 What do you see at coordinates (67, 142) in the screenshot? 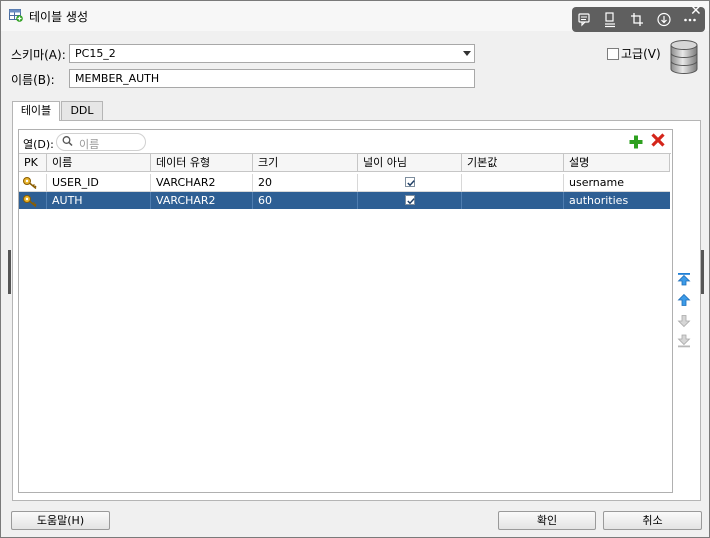
I see `search-icon` at bounding box center [67, 142].